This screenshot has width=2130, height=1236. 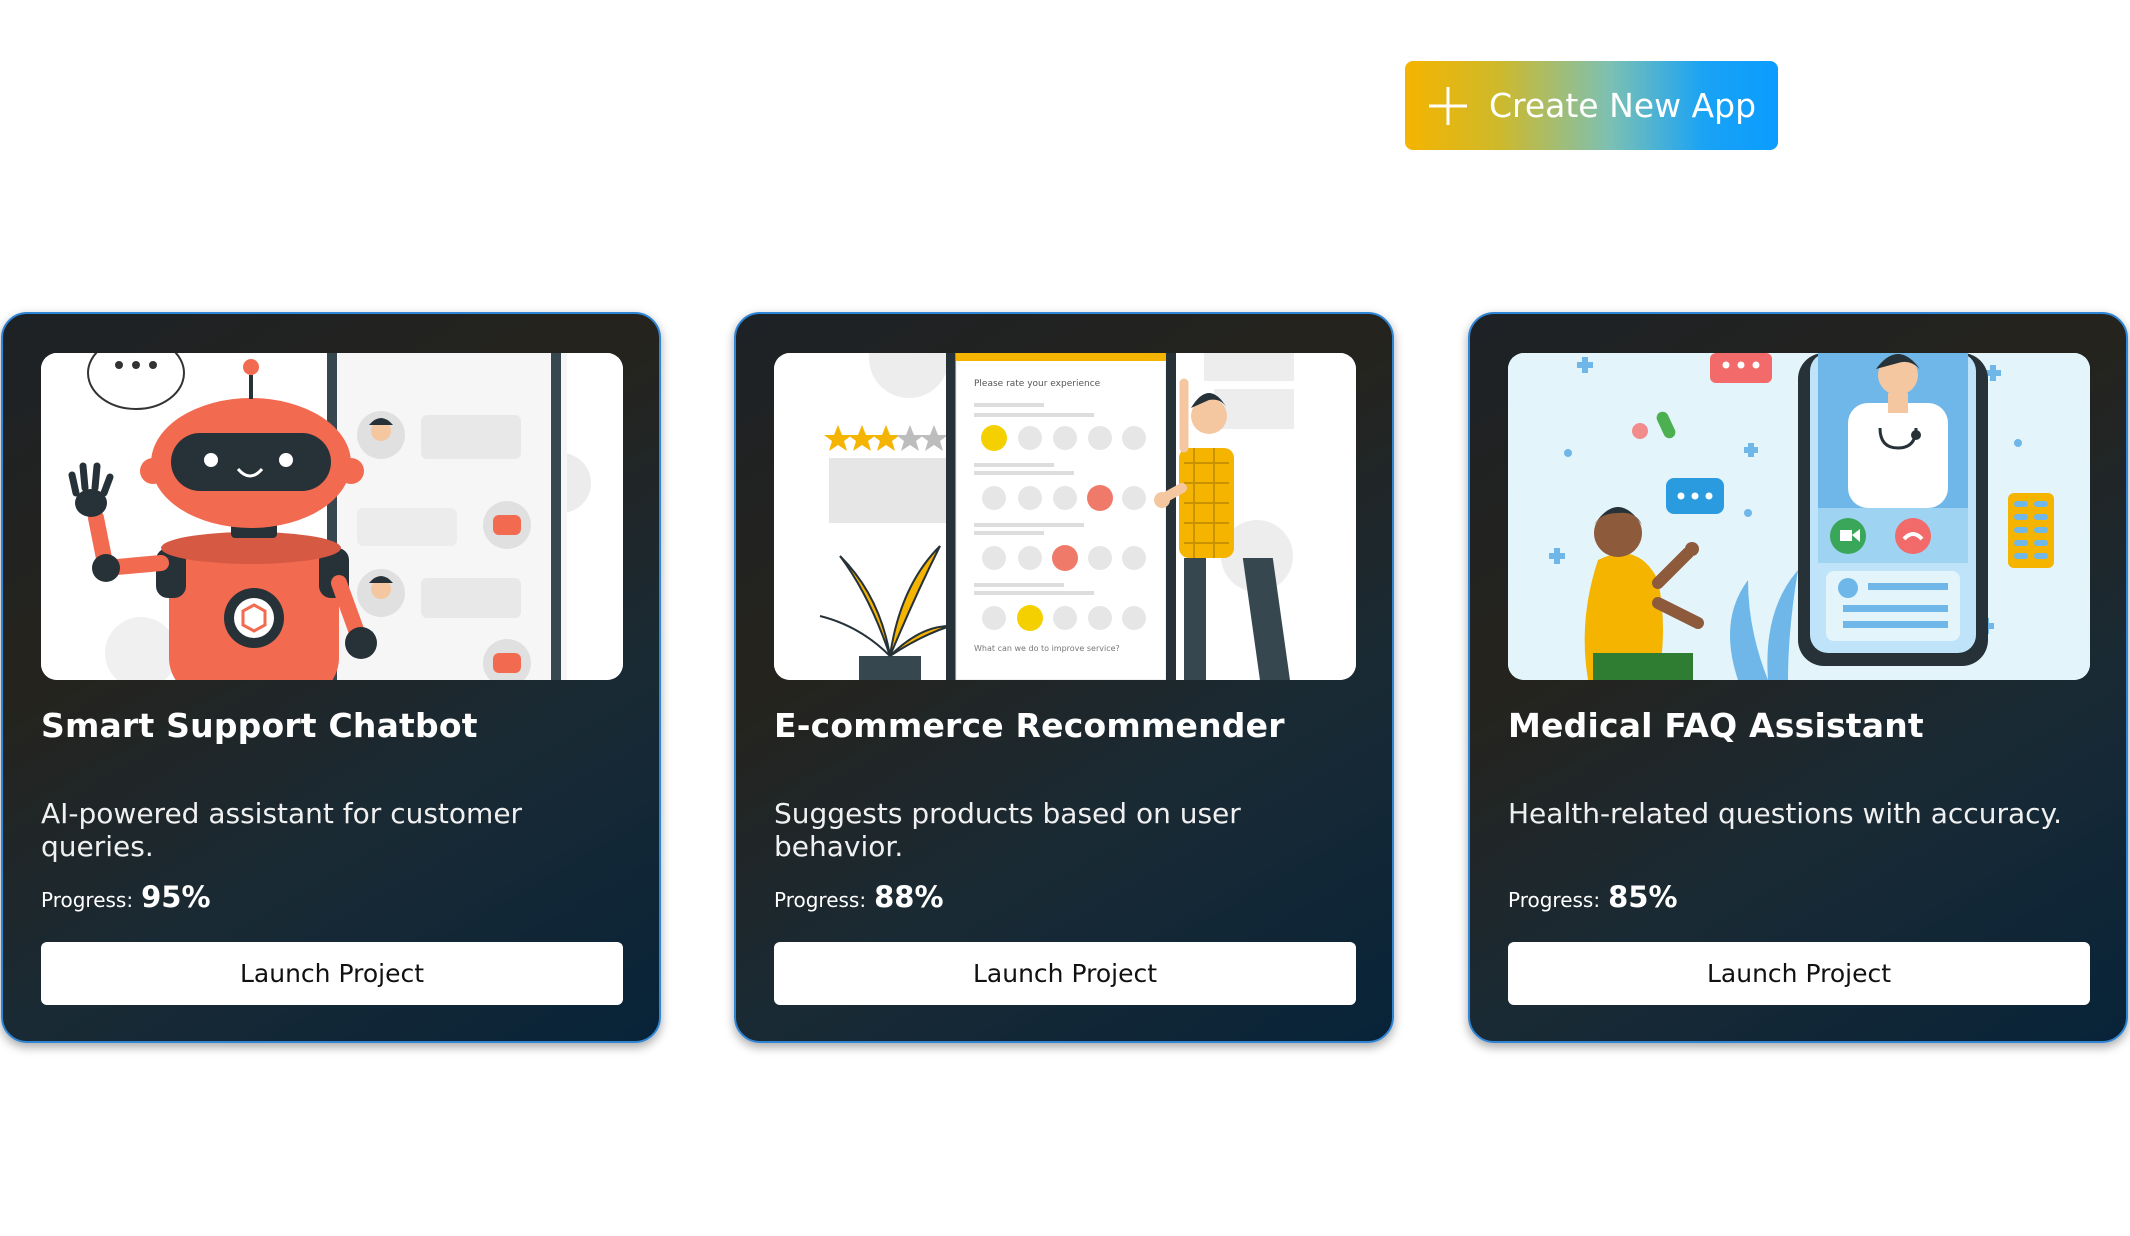 I want to click on create-new-app-label: Create New App, so click(x=1622, y=105).